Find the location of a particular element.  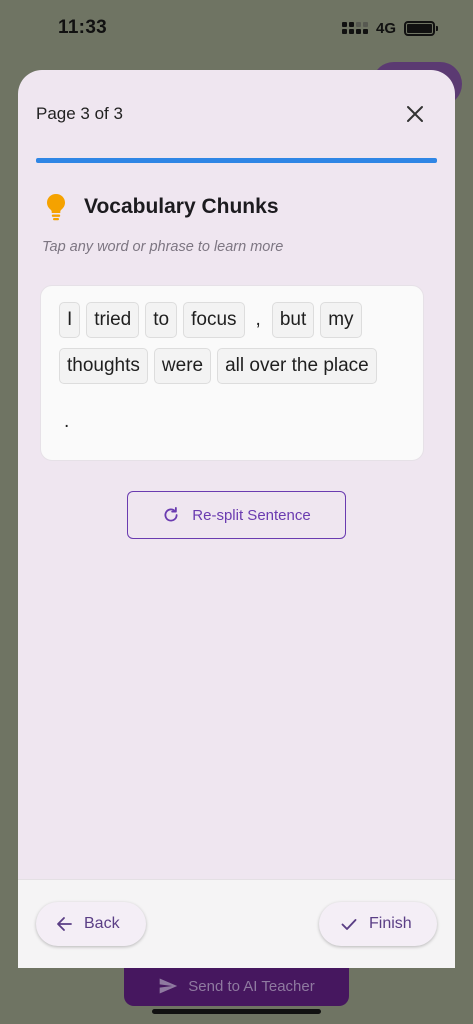

progress-bar is located at coordinates (236, 160).